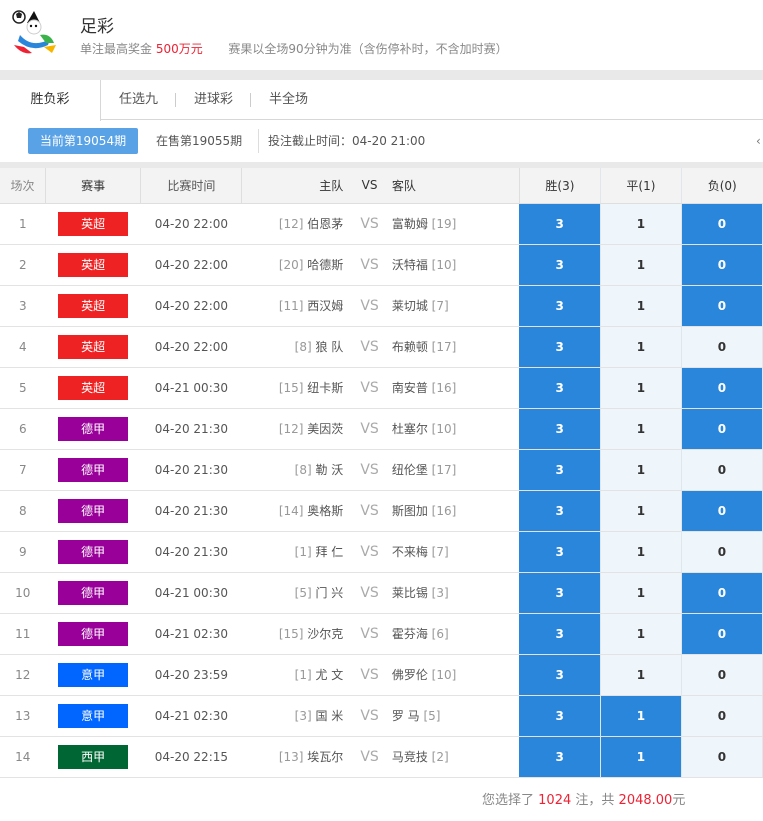  Describe the element at coordinates (325, 265) in the screenshot. I see `home-team: 哈德斯` at that location.